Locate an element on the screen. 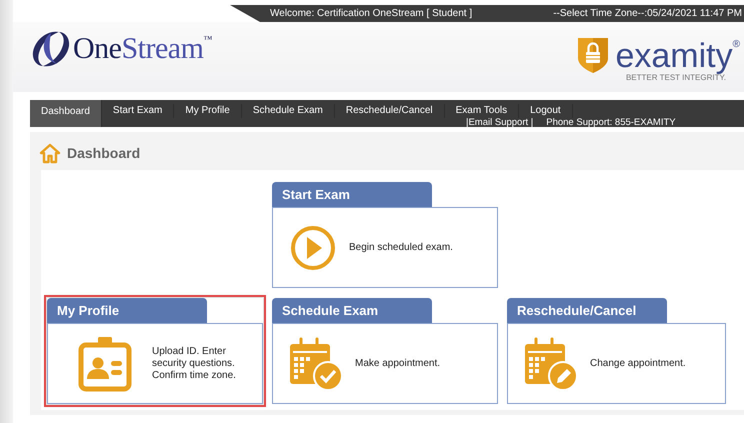  card-description: Begin scheduled exam. is located at coordinates (401, 248).